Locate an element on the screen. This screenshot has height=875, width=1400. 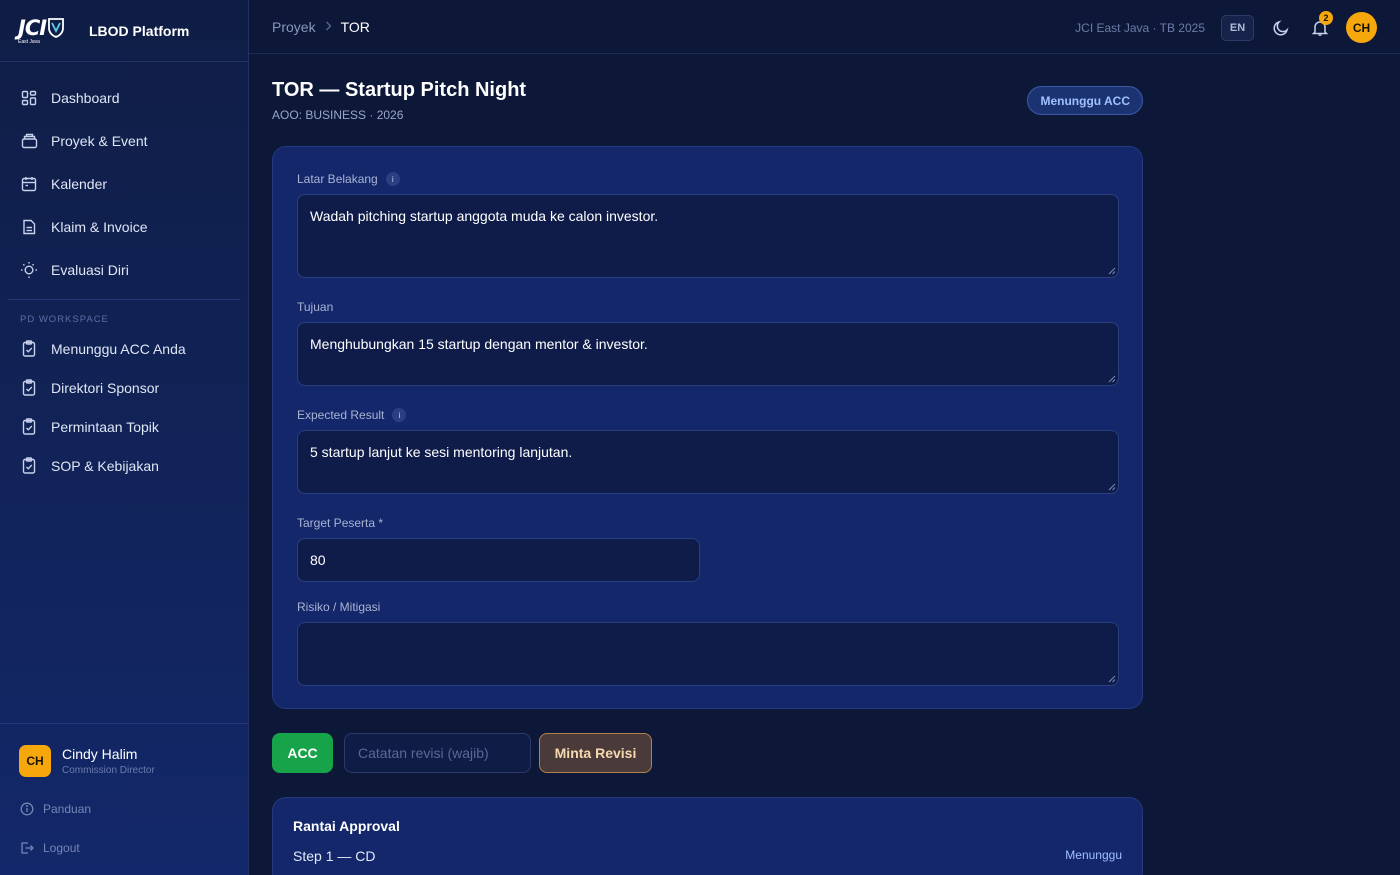
field-label-text: Latar Belakang is located at coordinates (337, 179).